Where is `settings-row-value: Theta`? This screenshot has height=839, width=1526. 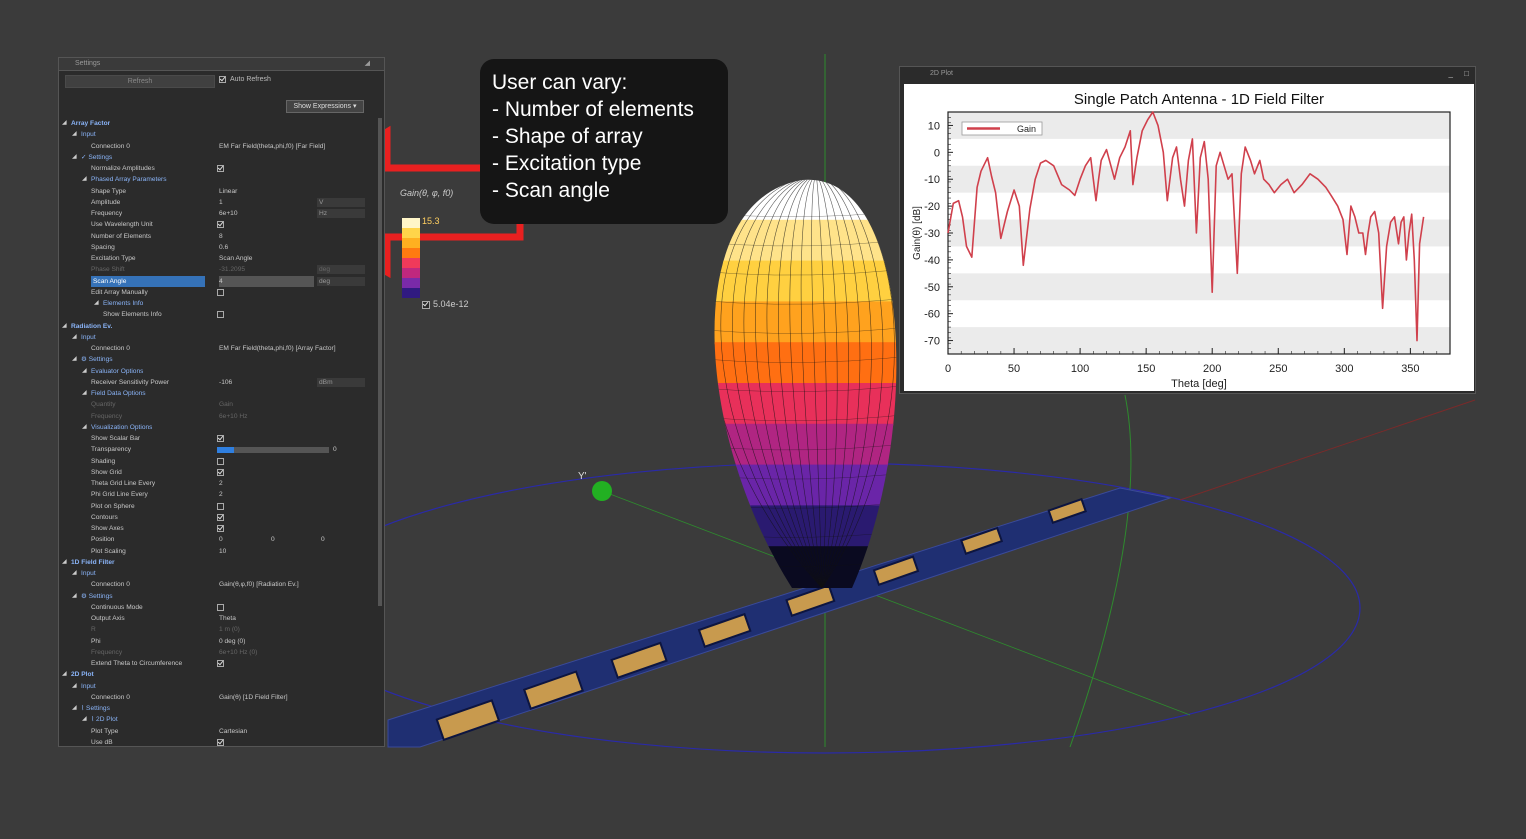
settings-row-value: Theta is located at coordinates (227, 618).